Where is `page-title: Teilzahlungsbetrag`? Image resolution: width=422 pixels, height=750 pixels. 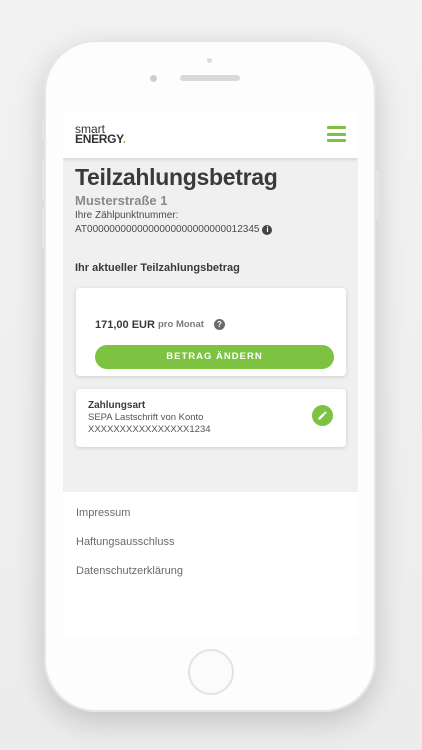 page-title: Teilzahlungsbetrag is located at coordinates (176, 177).